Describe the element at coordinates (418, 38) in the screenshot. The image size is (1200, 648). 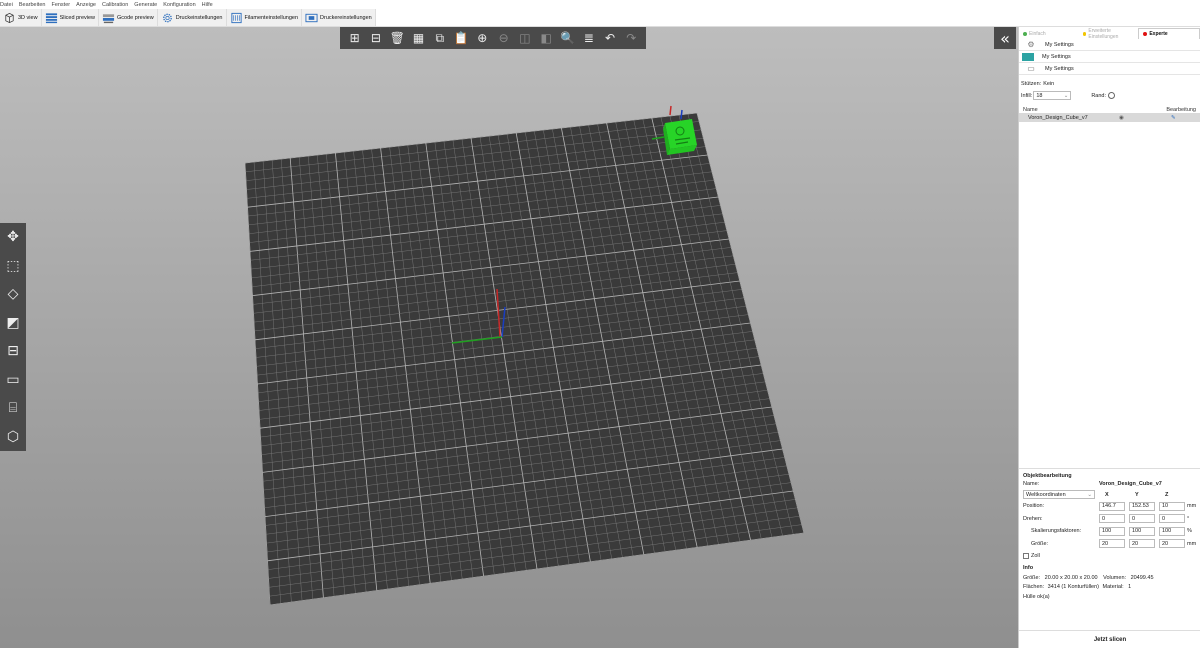
I see `arrange-icon: ▦` at that location.